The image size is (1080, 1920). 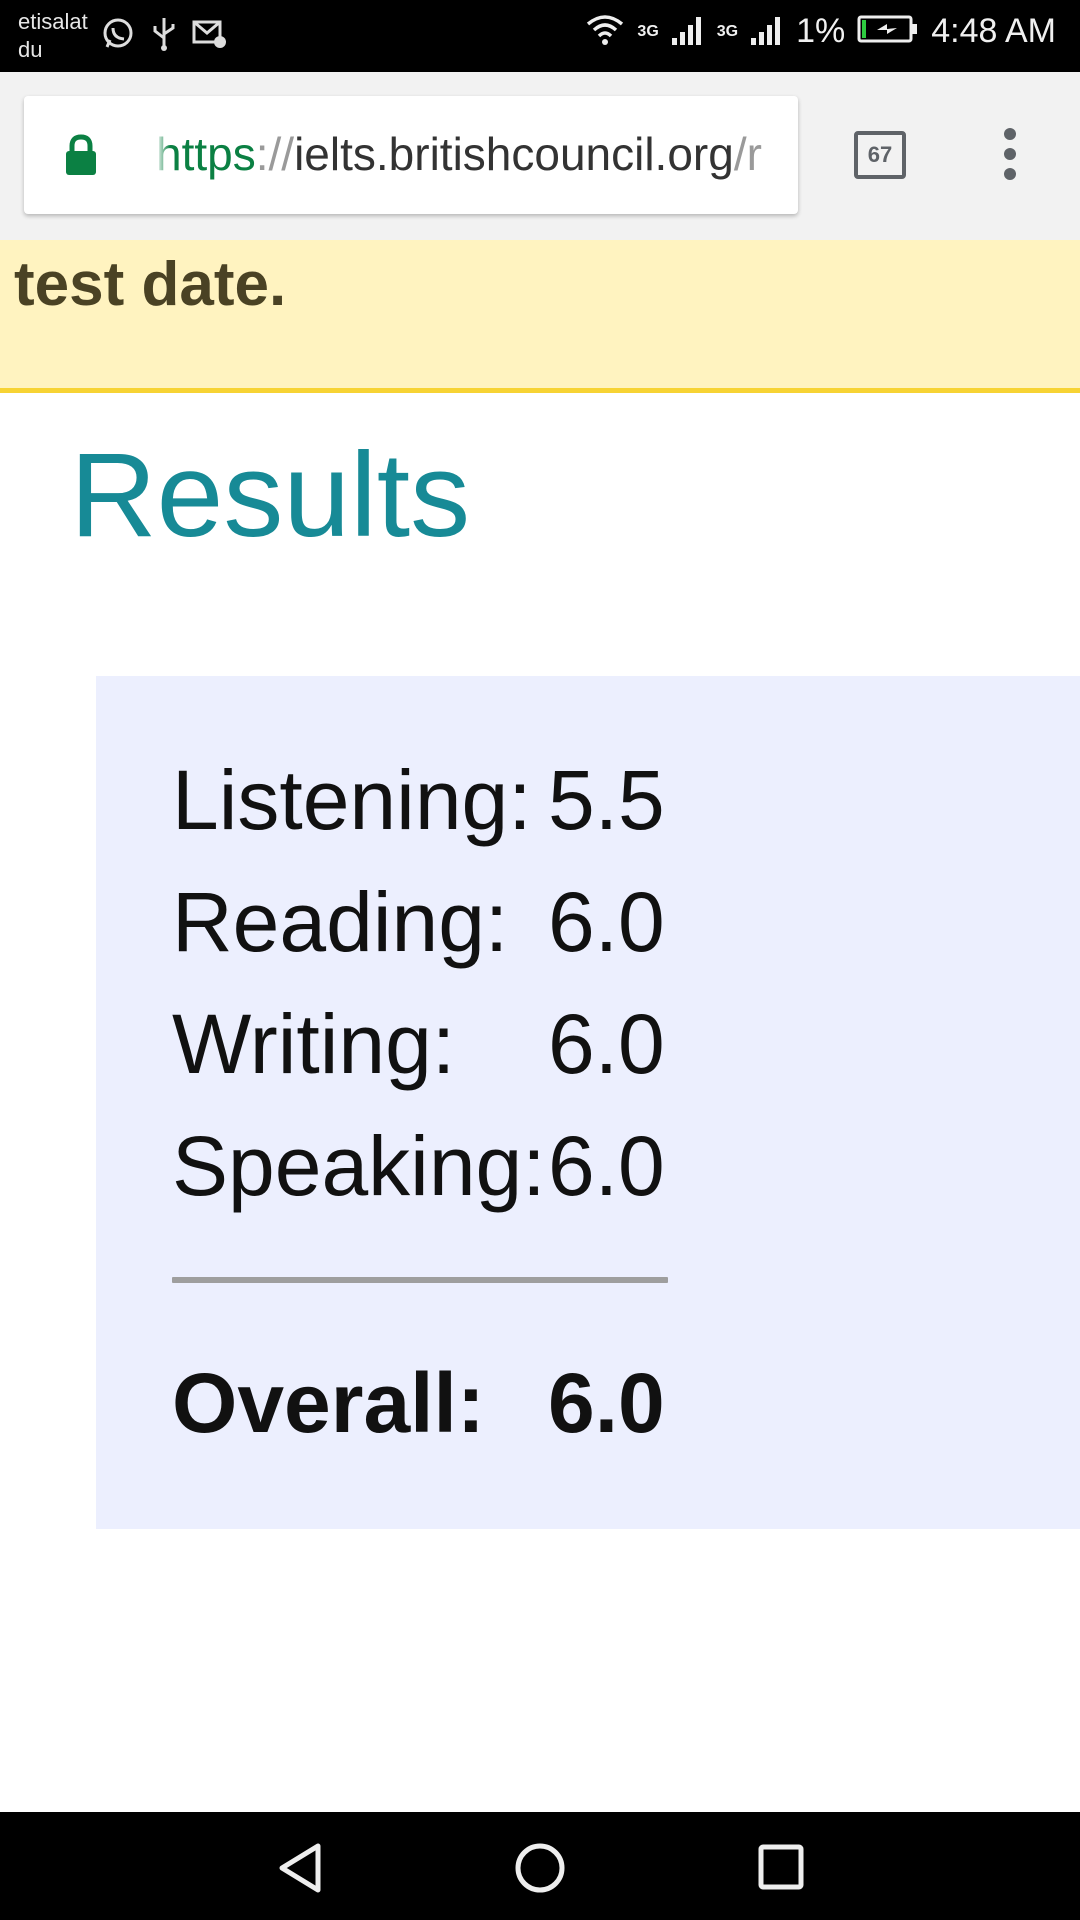 I want to click on battery-percent: 1%, so click(x=821, y=31).